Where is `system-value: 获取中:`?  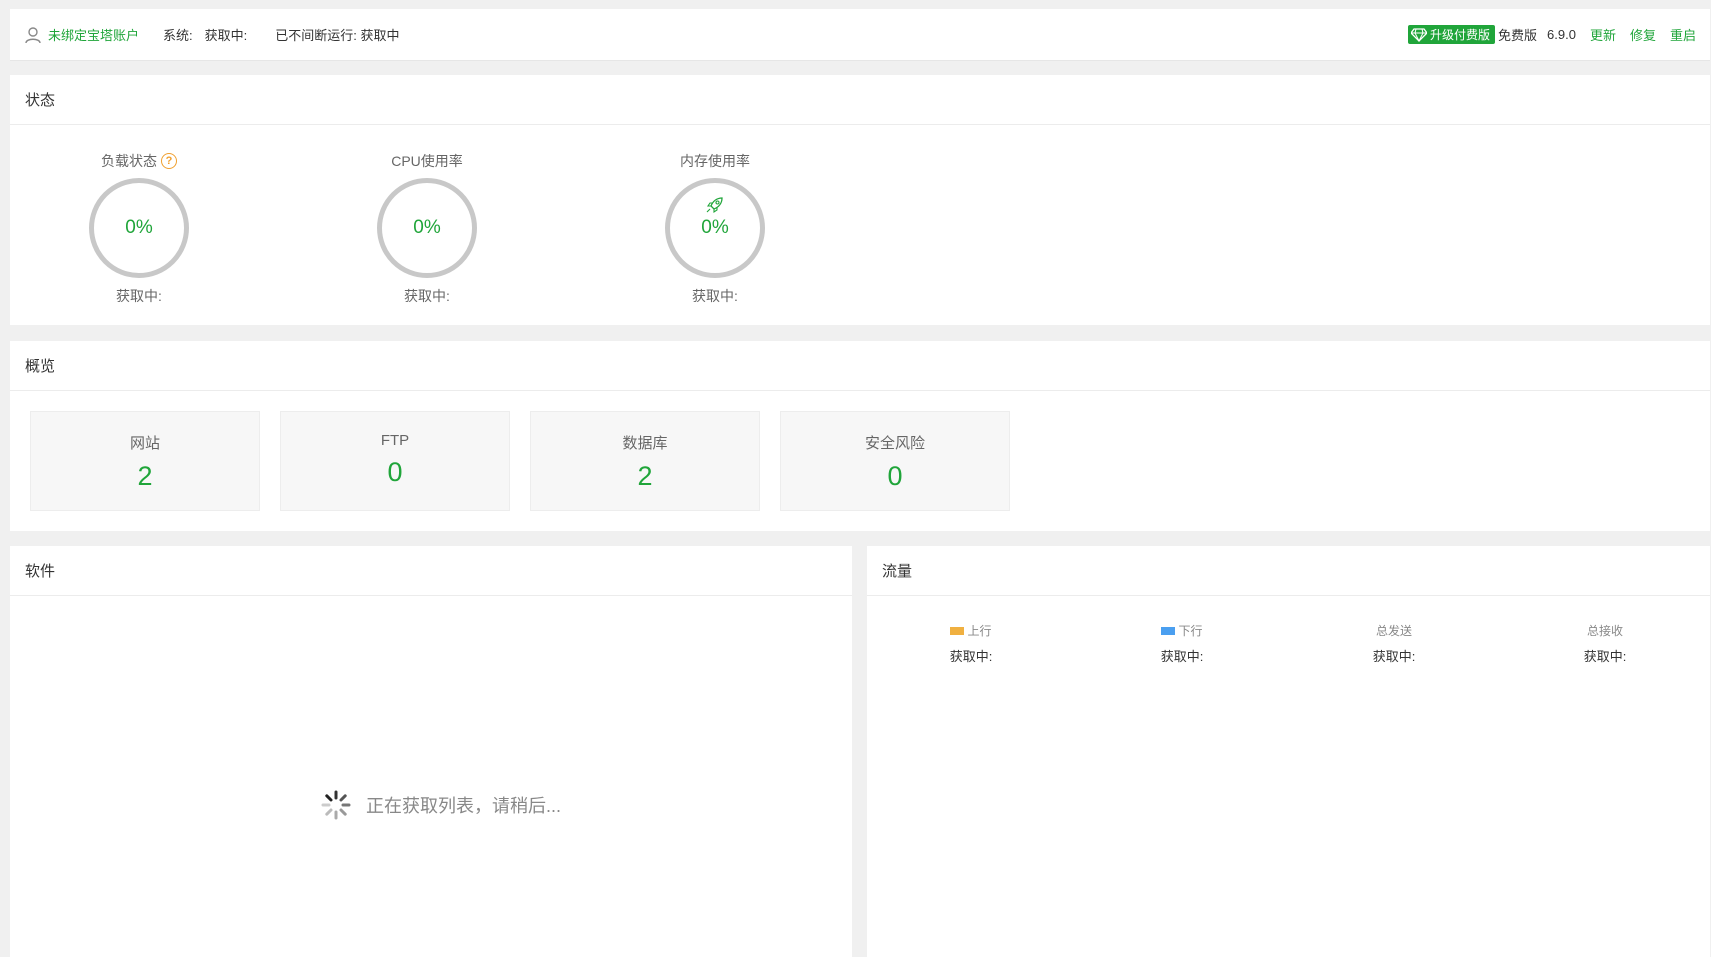 system-value: 获取中: is located at coordinates (226, 35).